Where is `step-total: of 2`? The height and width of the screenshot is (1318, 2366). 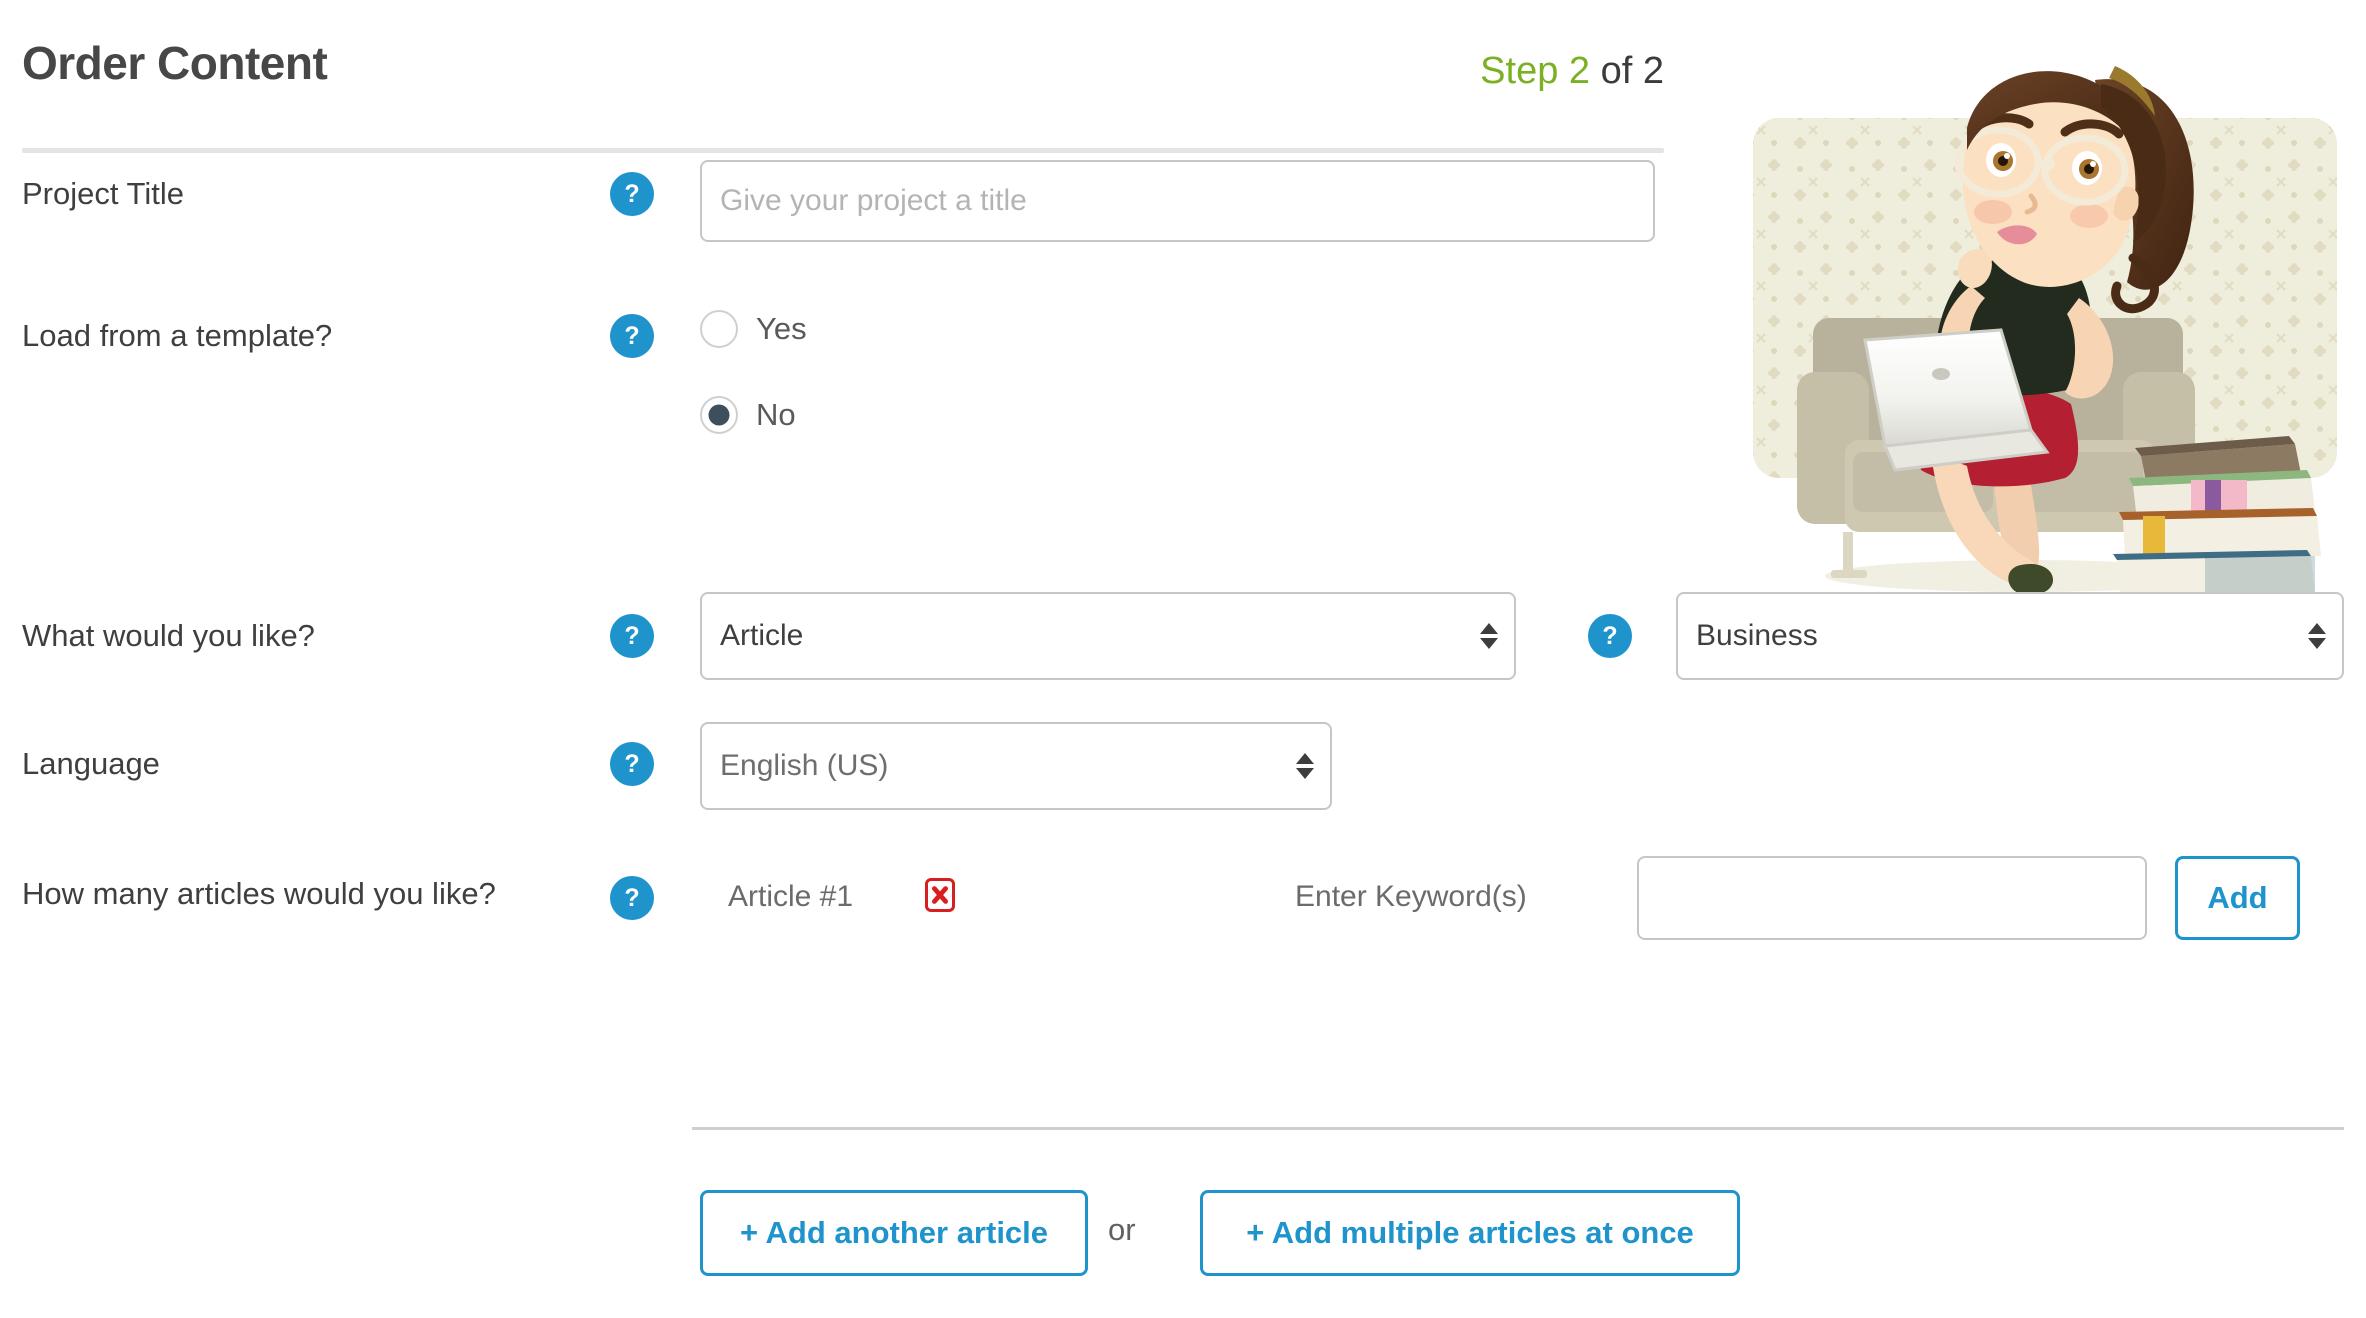
step-total: of 2 is located at coordinates (1632, 71).